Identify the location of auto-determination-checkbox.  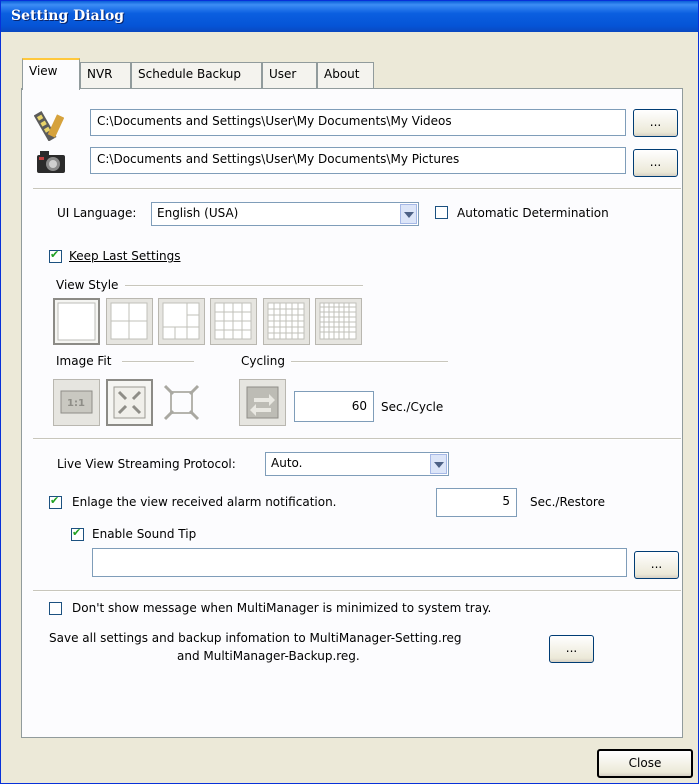
(441, 212).